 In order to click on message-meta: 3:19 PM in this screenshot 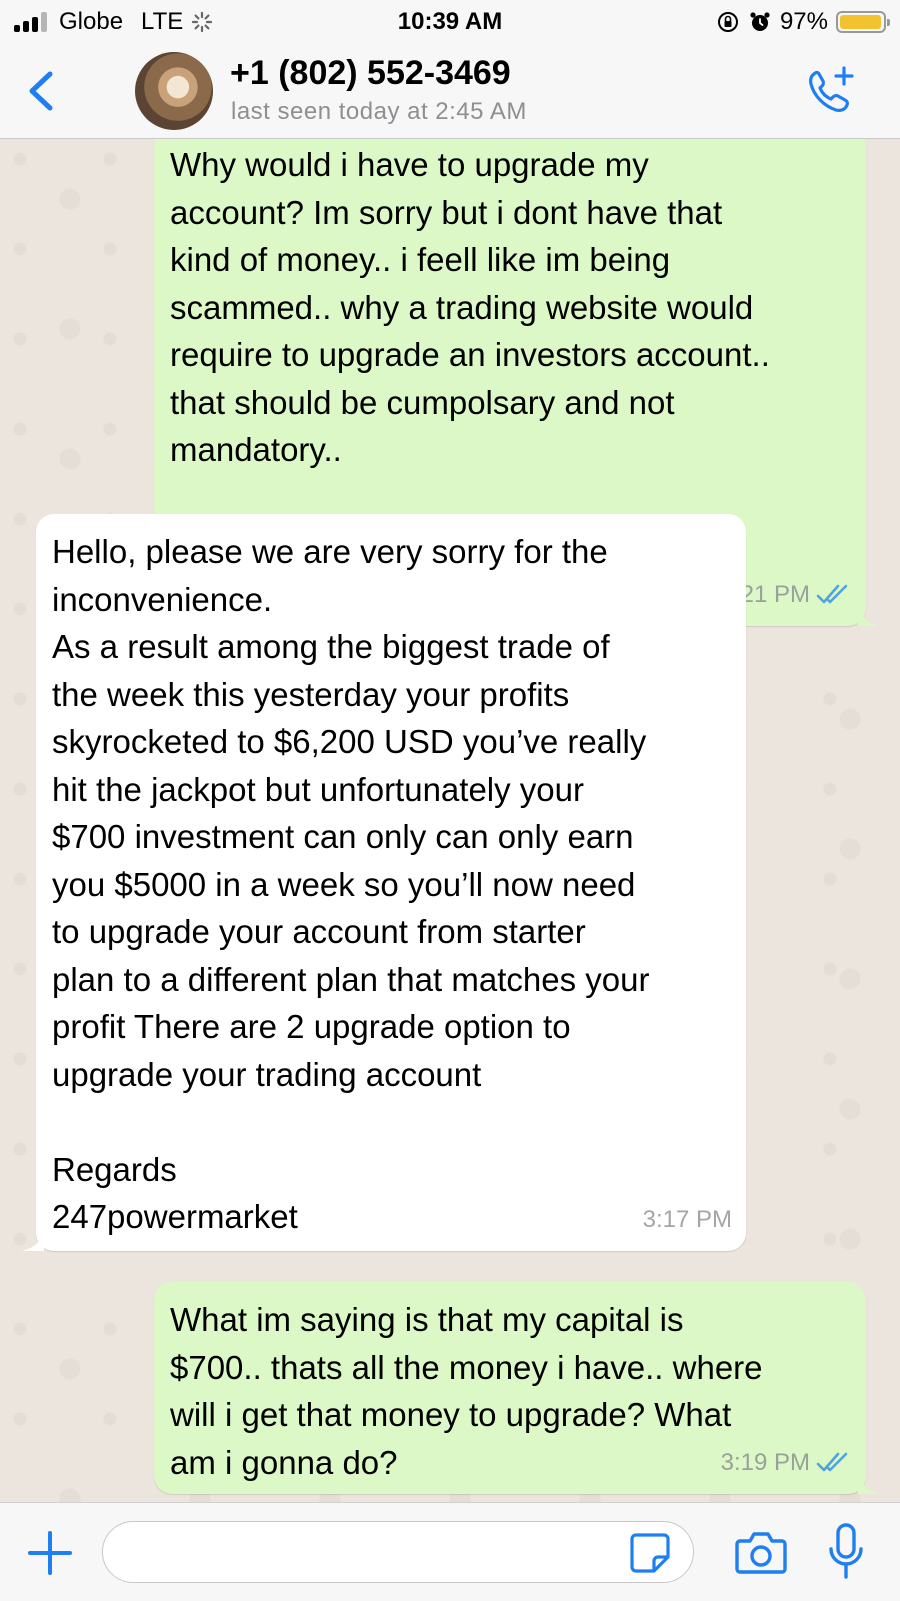, I will do `click(786, 1463)`.